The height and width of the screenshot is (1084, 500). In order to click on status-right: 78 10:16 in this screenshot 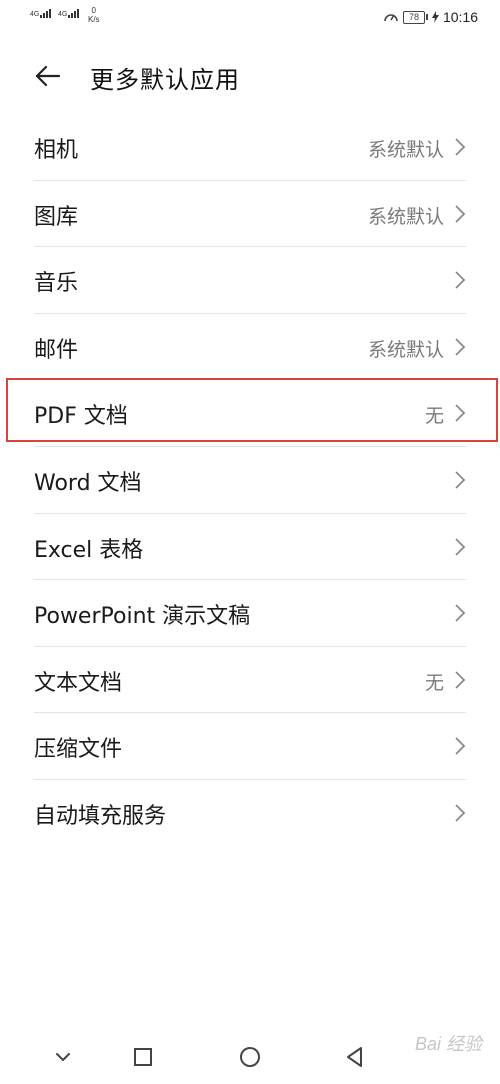, I will do `click(430, 17)`.